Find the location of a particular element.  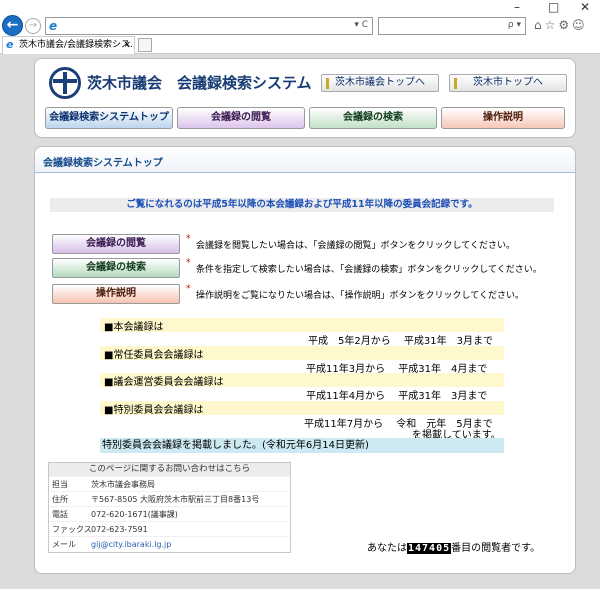

contact-row: 電話 072-620-1671(議事課) is located at coordinates (169, 513).